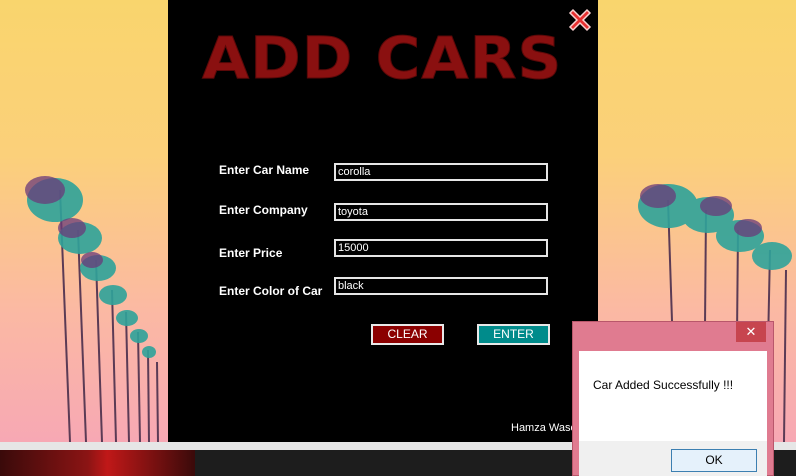 Image resolution: width=796 pixels, height=476 pixels. Describe the element at coordinates (97, 463) in the screenshot. I see `red-background-patch` at that location.